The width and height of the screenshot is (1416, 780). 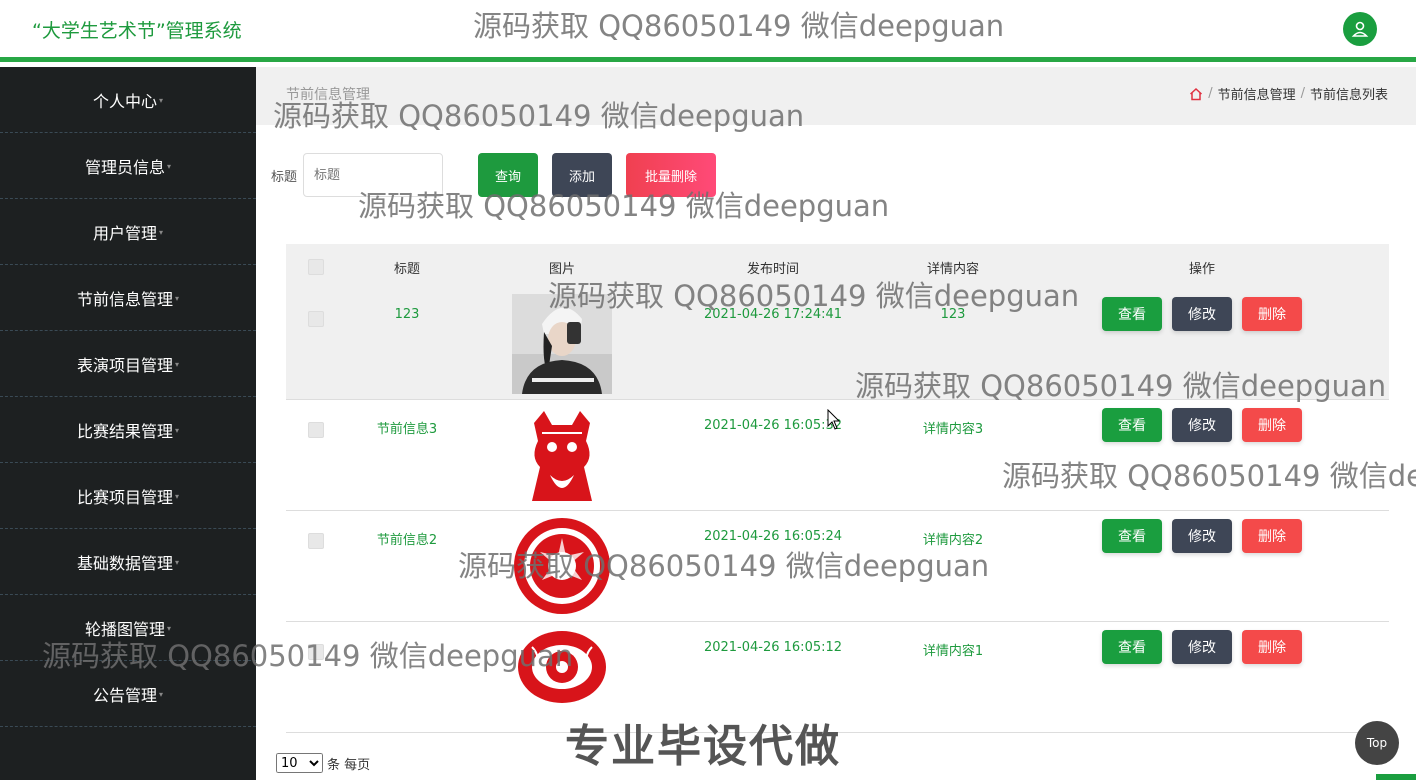 I want to click on cell-title: 节前信息3, so click(x=407, y=429).